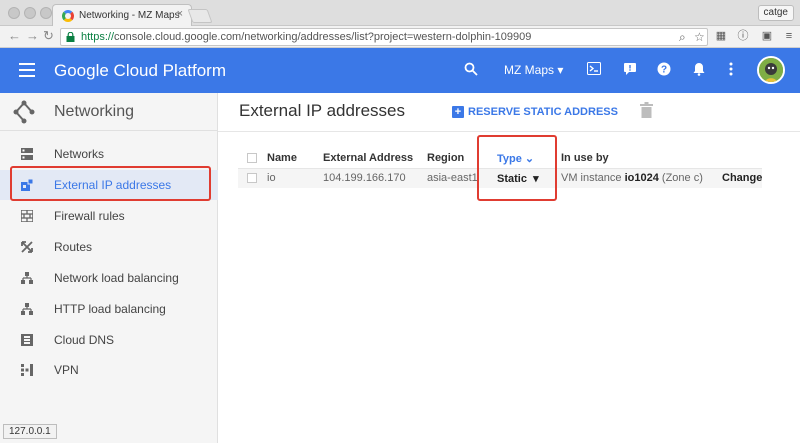  Describe the element at coordinates (27, 216) in the screenshot. I see `firewall-icon` at that location.